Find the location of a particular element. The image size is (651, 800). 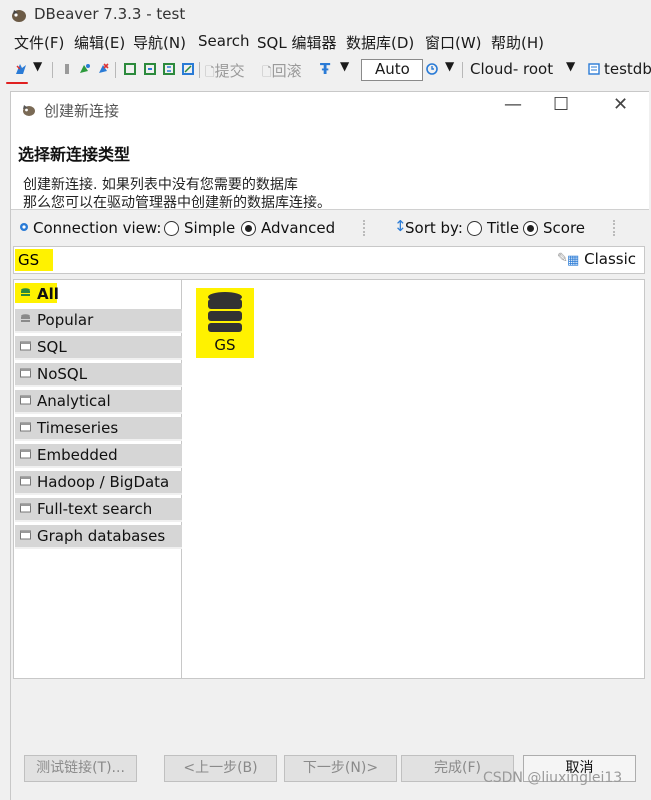

sort-by-label: Sort by: is located at coordinates (434, 228).